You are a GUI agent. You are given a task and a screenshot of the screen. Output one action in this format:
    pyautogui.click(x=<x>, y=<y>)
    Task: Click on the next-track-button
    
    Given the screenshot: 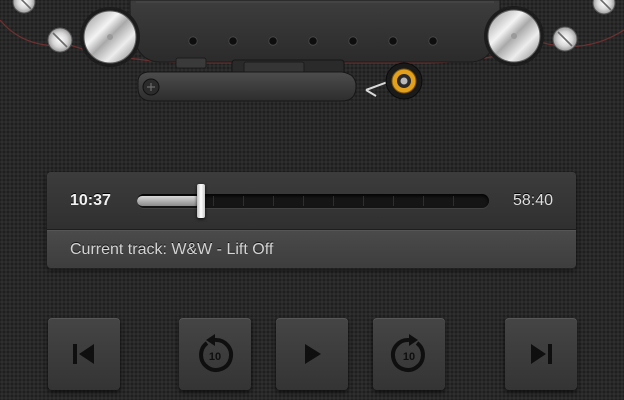 What is the action you would take?
    pyautogui.click(x=541, y=354)
    